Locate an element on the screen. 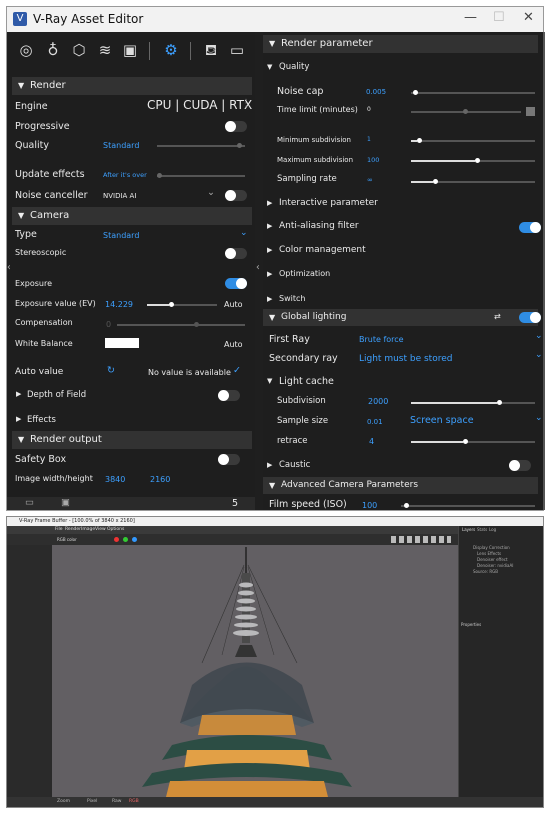 Image resolution: width=550 pixels, height=813 pixels. render-tools-icons is located at coordinates (421, 539).